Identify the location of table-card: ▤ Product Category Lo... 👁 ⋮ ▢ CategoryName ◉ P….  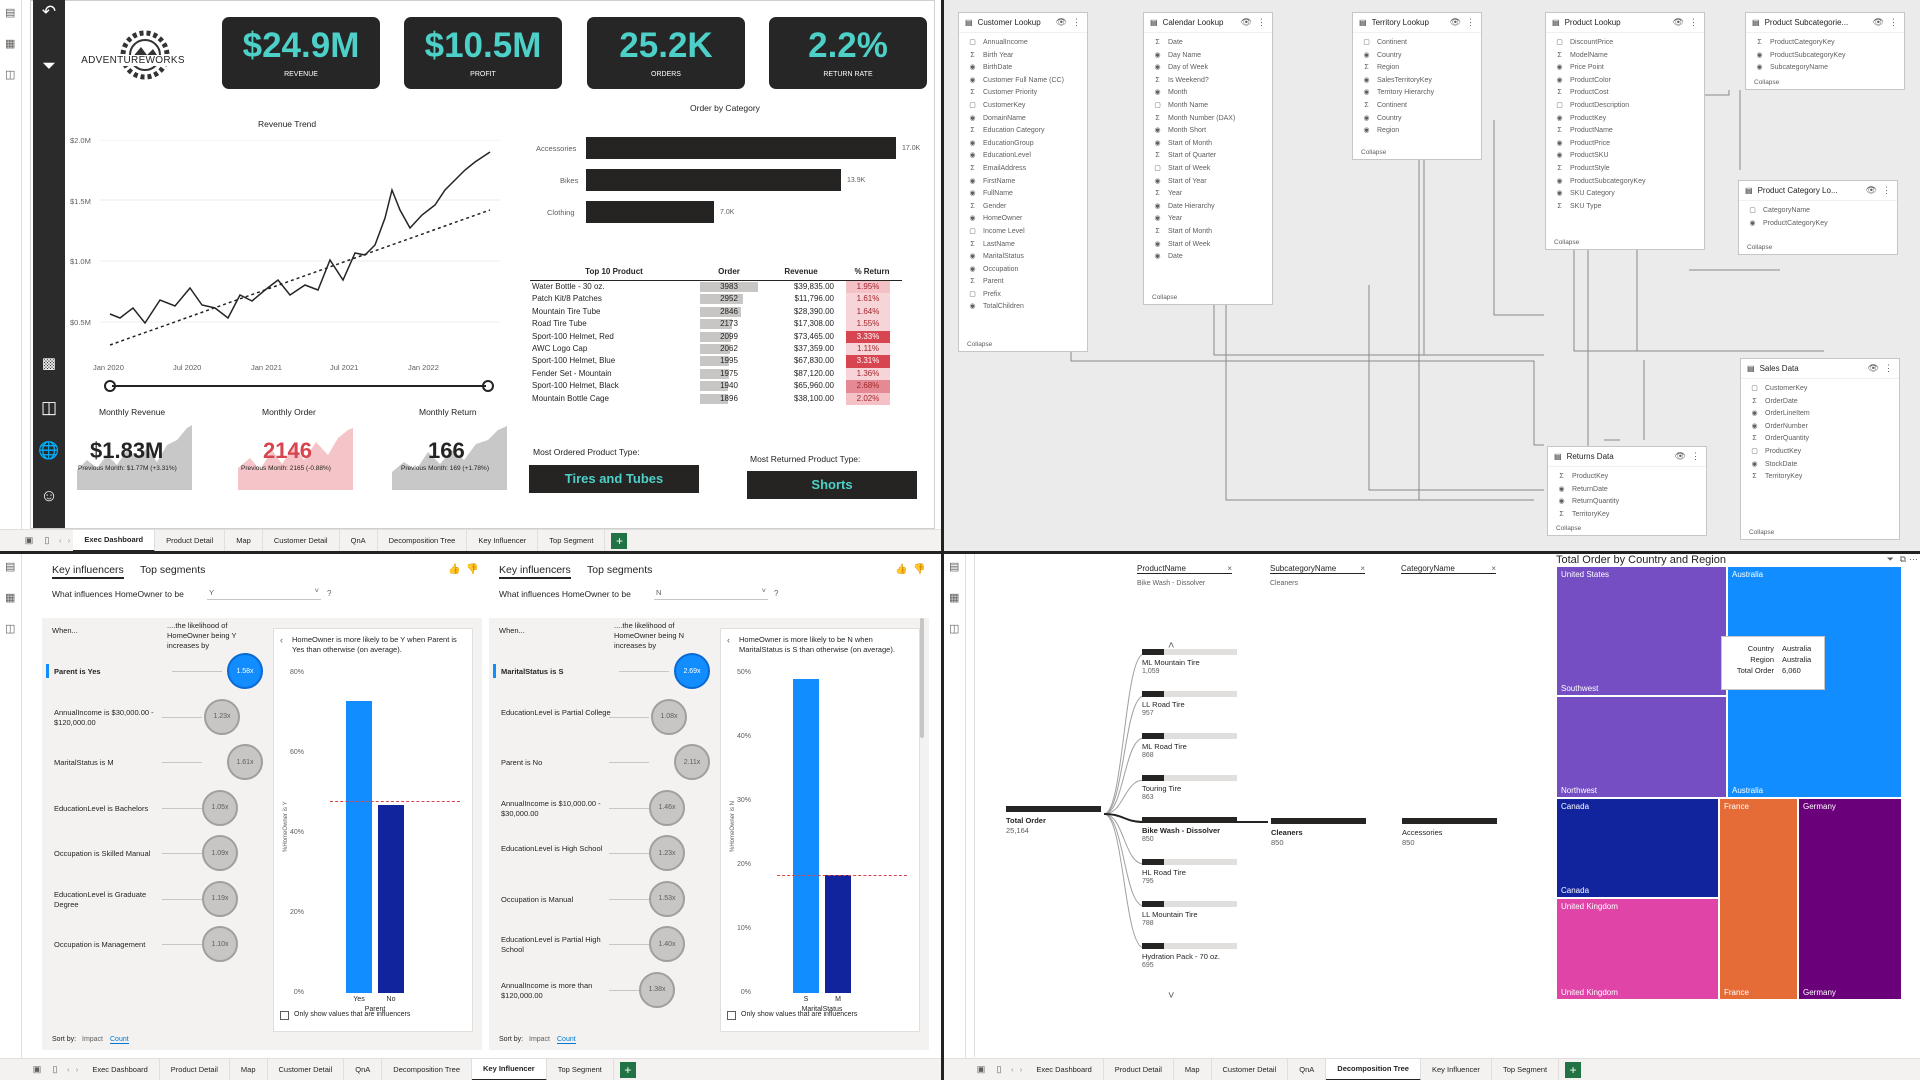
(1818, 217).